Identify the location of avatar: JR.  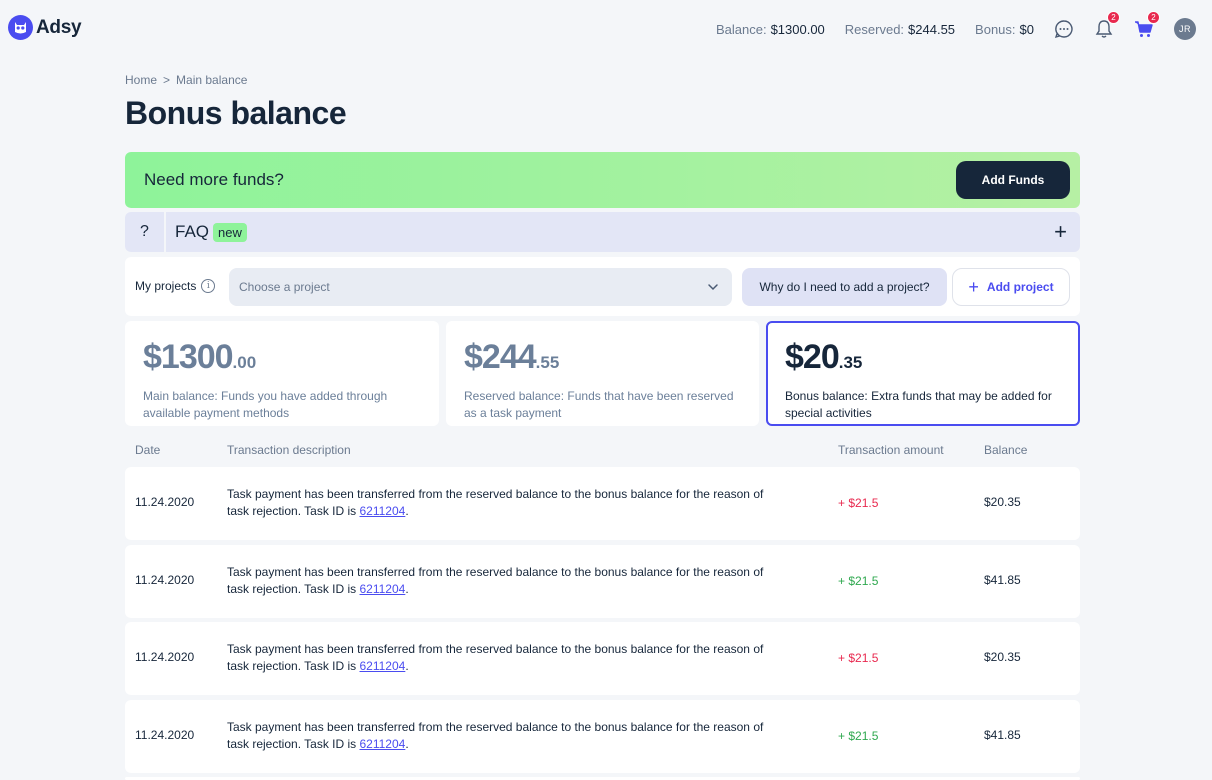
(1185, 29).